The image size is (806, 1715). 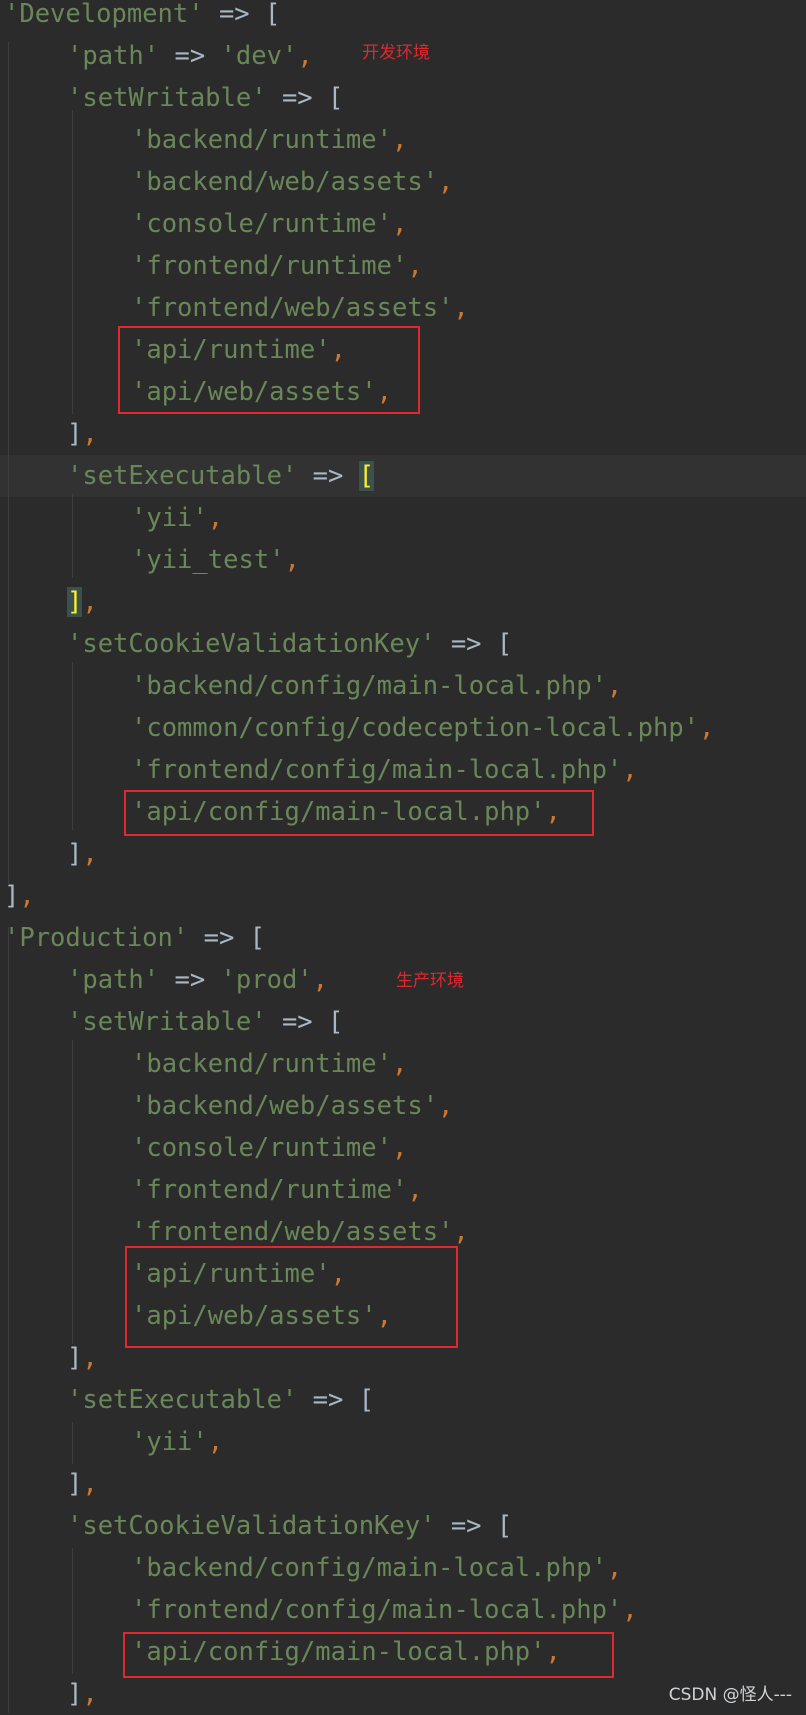 I want to click on string-literal: 'dev', so click(x=259, y=56).